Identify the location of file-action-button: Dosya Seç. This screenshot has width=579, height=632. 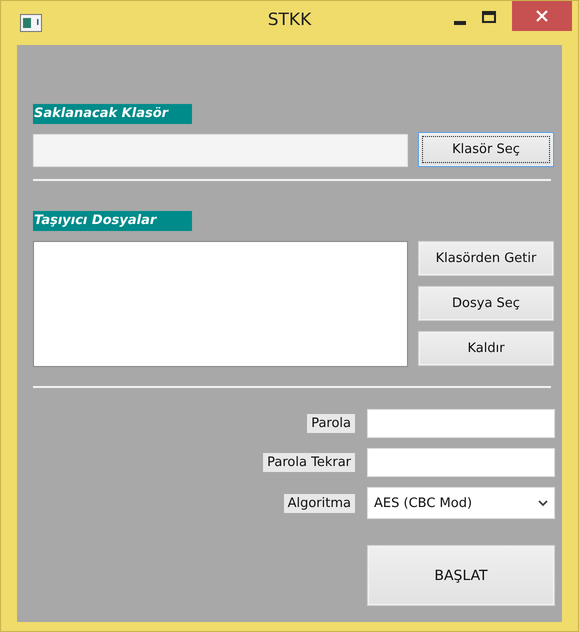
(486, 303).